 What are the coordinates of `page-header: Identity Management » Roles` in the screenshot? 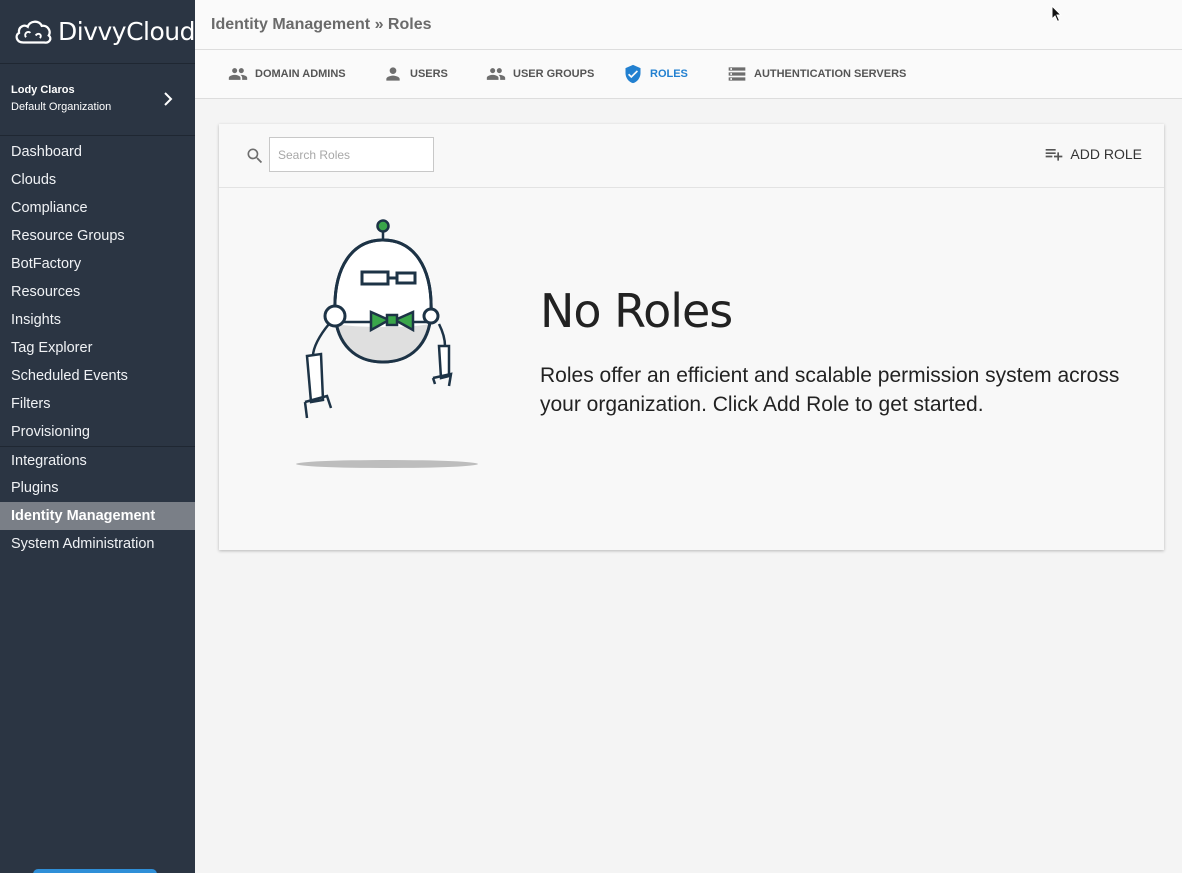 It's located at (688, 25).